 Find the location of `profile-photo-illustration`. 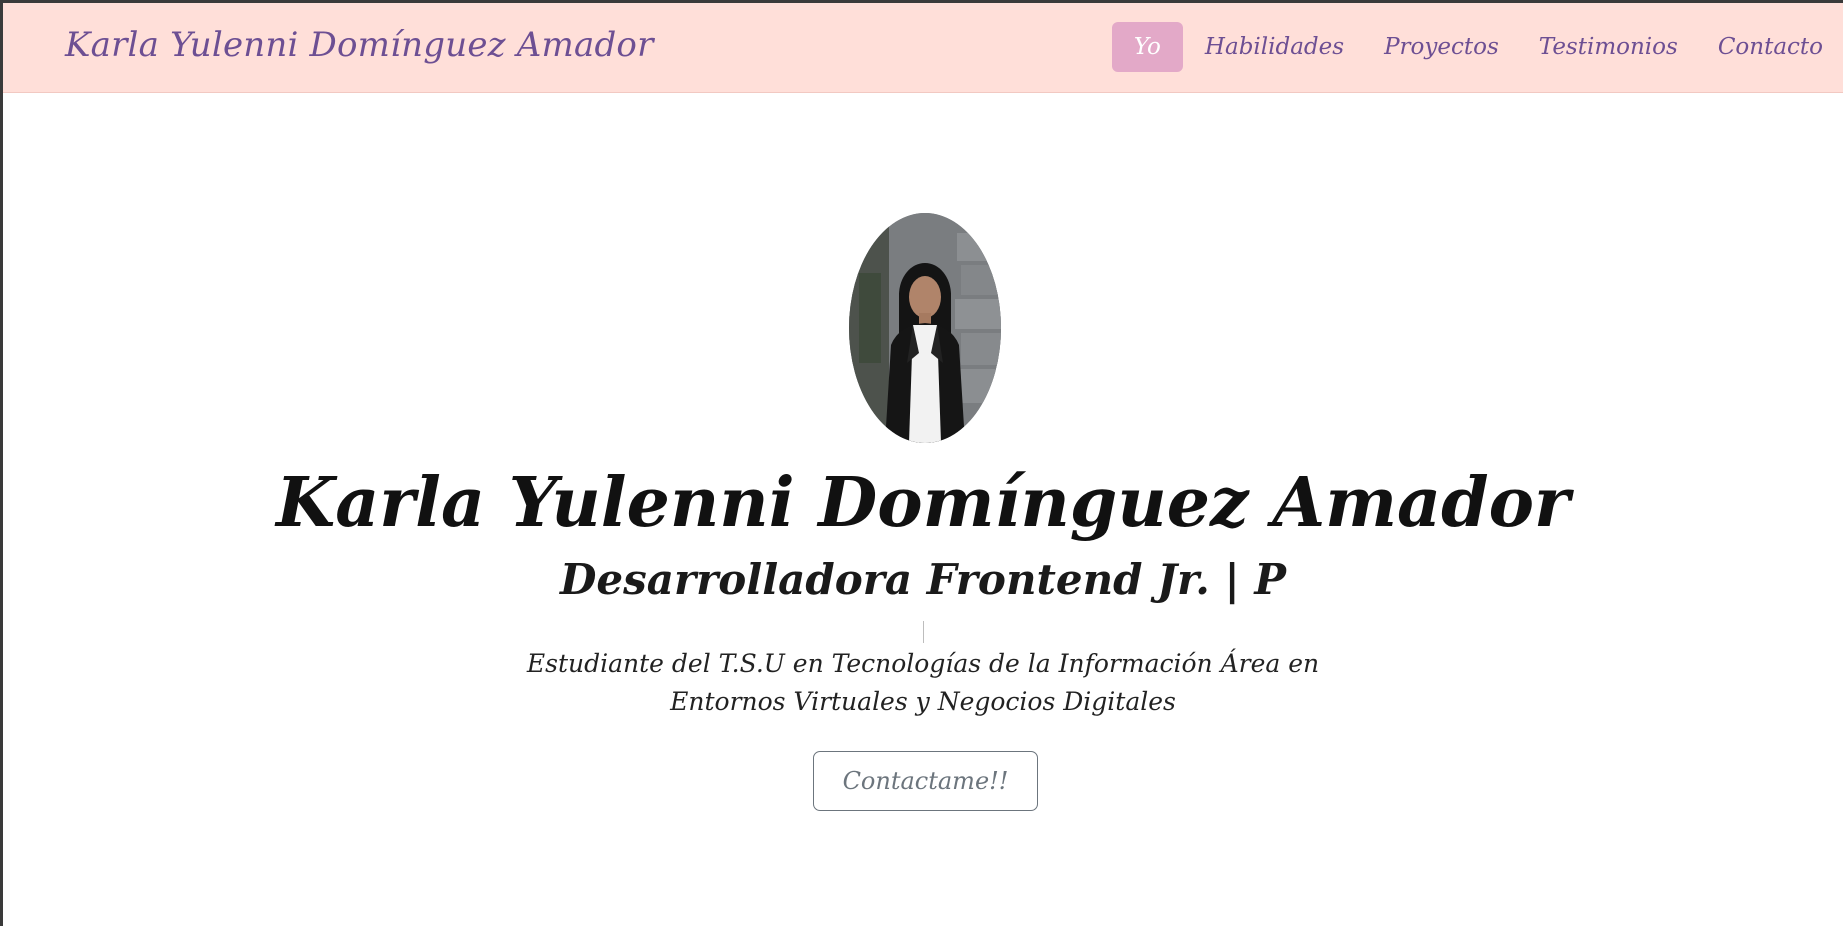

profile-photo-illustration is located at coordinates (925, 328).